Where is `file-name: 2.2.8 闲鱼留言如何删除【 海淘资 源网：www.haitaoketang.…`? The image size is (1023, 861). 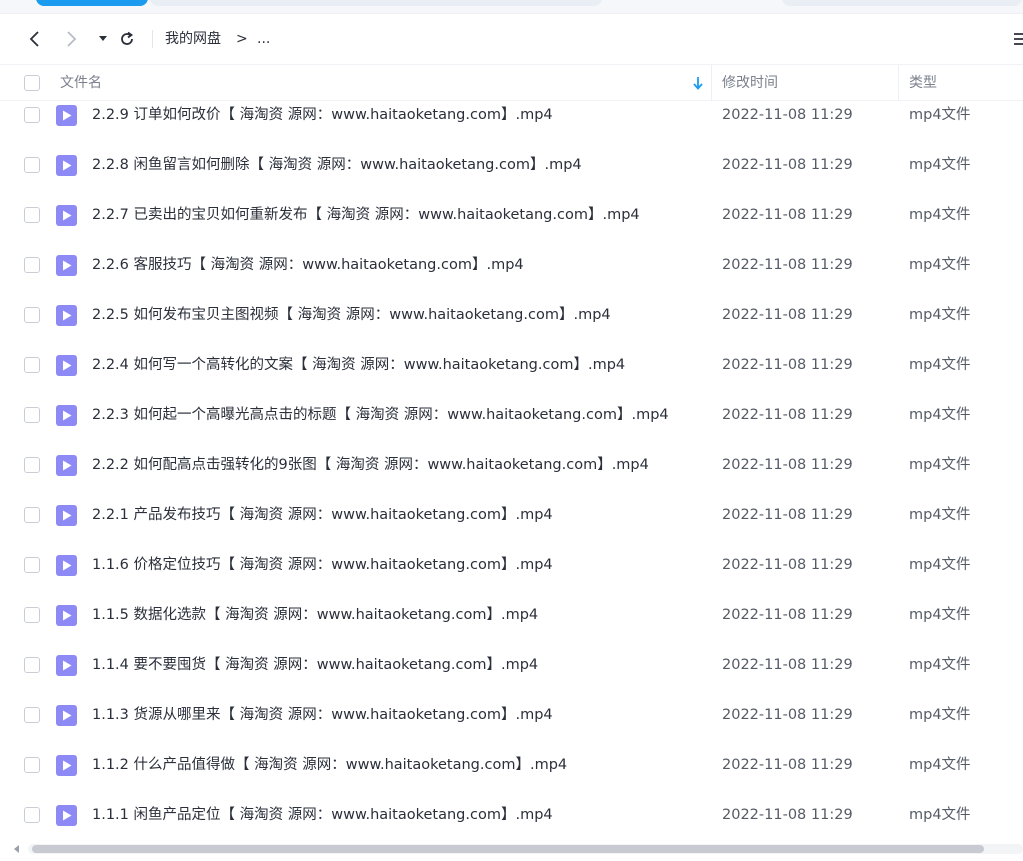 file-name: 2.2.8 闲鱼留言如何删除【 海淘资 源网：www.haitaoketang.… is located at coordinates (337, 165).